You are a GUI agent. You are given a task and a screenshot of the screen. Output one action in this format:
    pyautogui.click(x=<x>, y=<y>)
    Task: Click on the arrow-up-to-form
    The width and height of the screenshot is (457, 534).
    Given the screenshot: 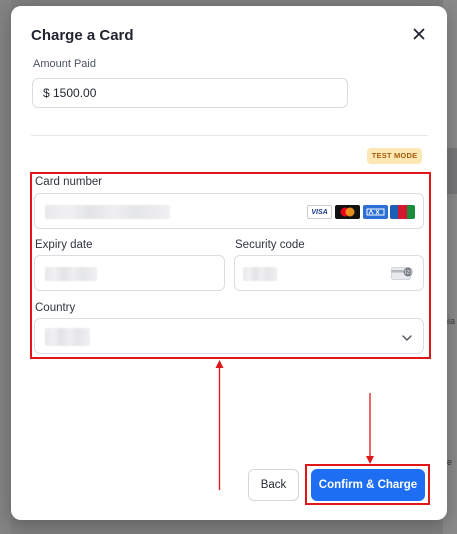 What is the action you would take?
    pyautogui.click(x=219, y=425)
    